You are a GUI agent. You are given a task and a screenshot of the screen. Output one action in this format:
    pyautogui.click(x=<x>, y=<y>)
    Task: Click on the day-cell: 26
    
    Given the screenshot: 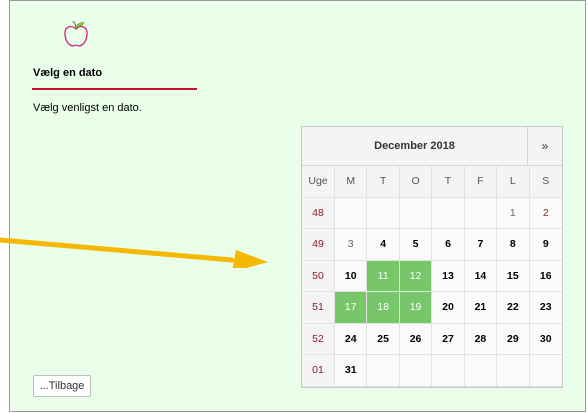 What is the action you would take?
    pyautogui.click(x=416, y=339)
    